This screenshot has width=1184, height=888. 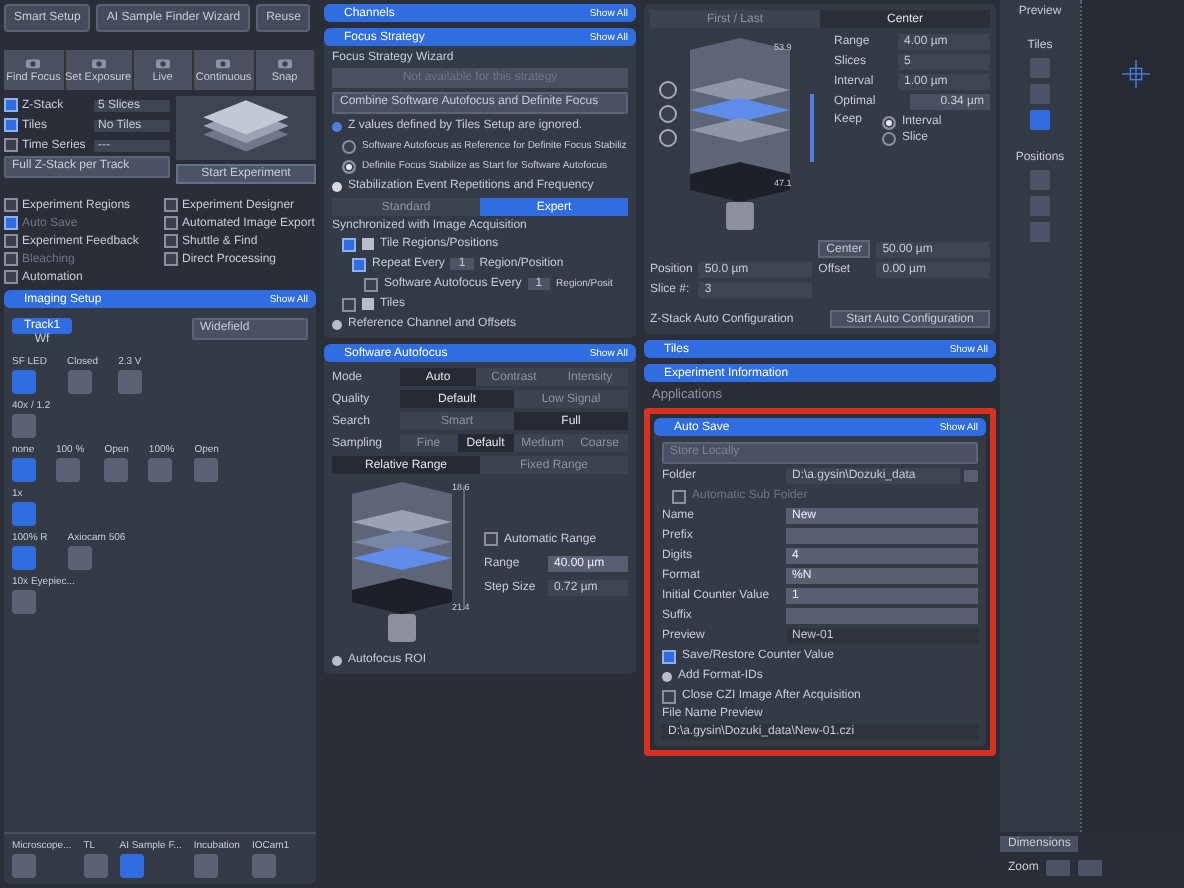 What do you see at coordinates (246, 128) in the screenshot?
I see `stack-drawing` at bounding box center [246, 128].